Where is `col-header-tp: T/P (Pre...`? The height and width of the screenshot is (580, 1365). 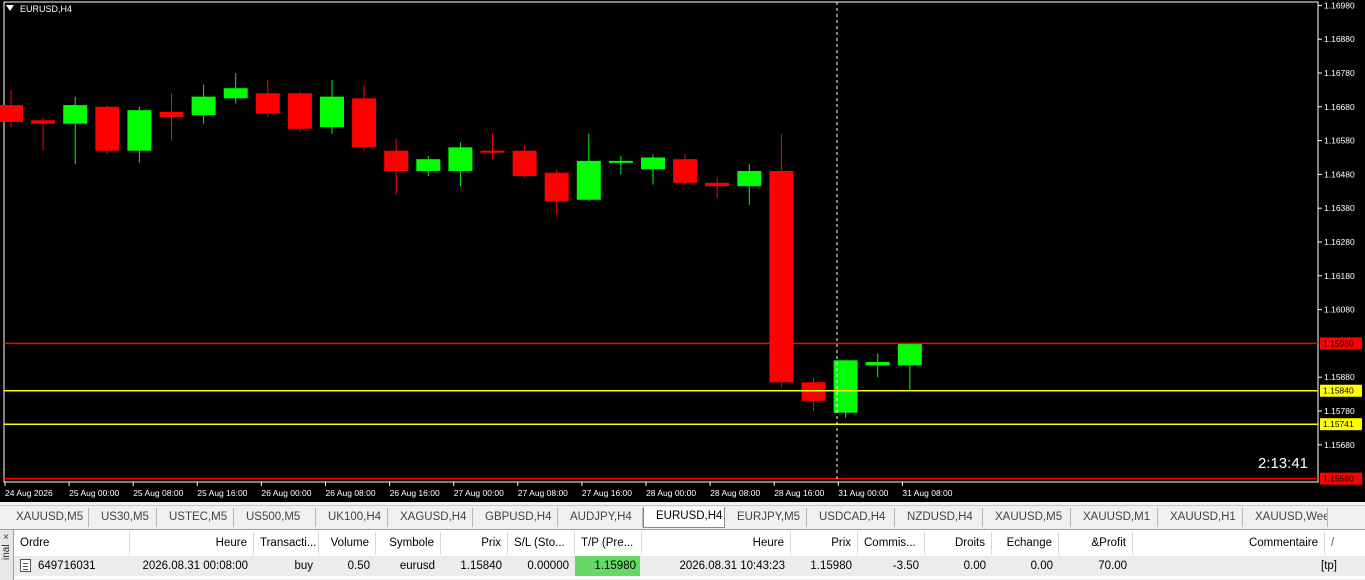 col-header-tp: T/P (Pre... is located at coordinates (608, 543).